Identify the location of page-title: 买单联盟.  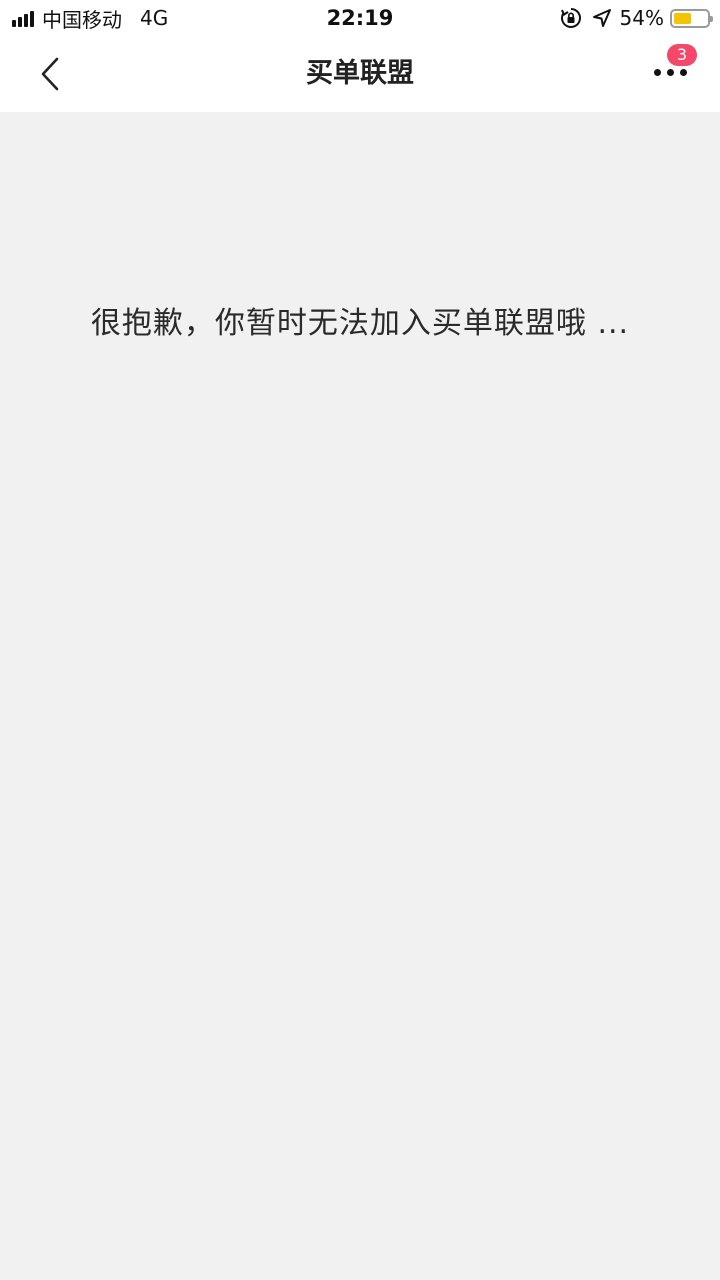
(360, 73).